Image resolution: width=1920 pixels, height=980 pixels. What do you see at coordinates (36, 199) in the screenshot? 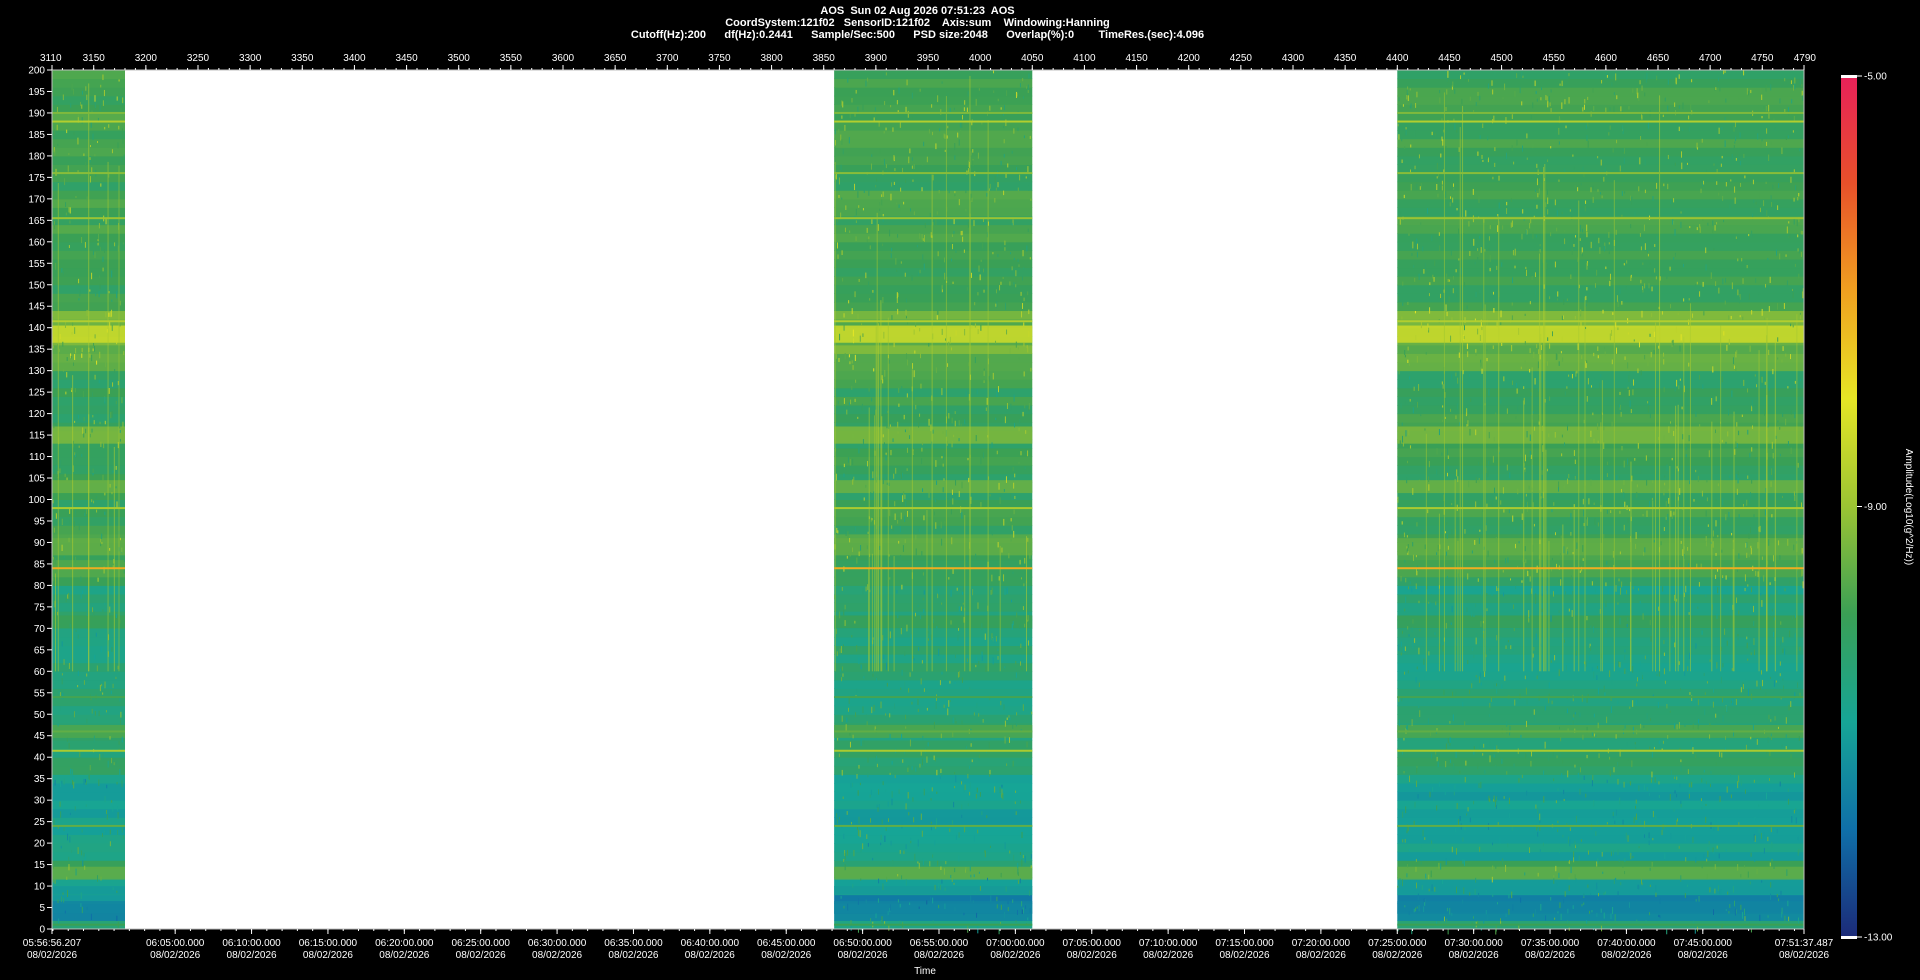
I see `y-tick-label: 170` at bounding box center [36, 199].